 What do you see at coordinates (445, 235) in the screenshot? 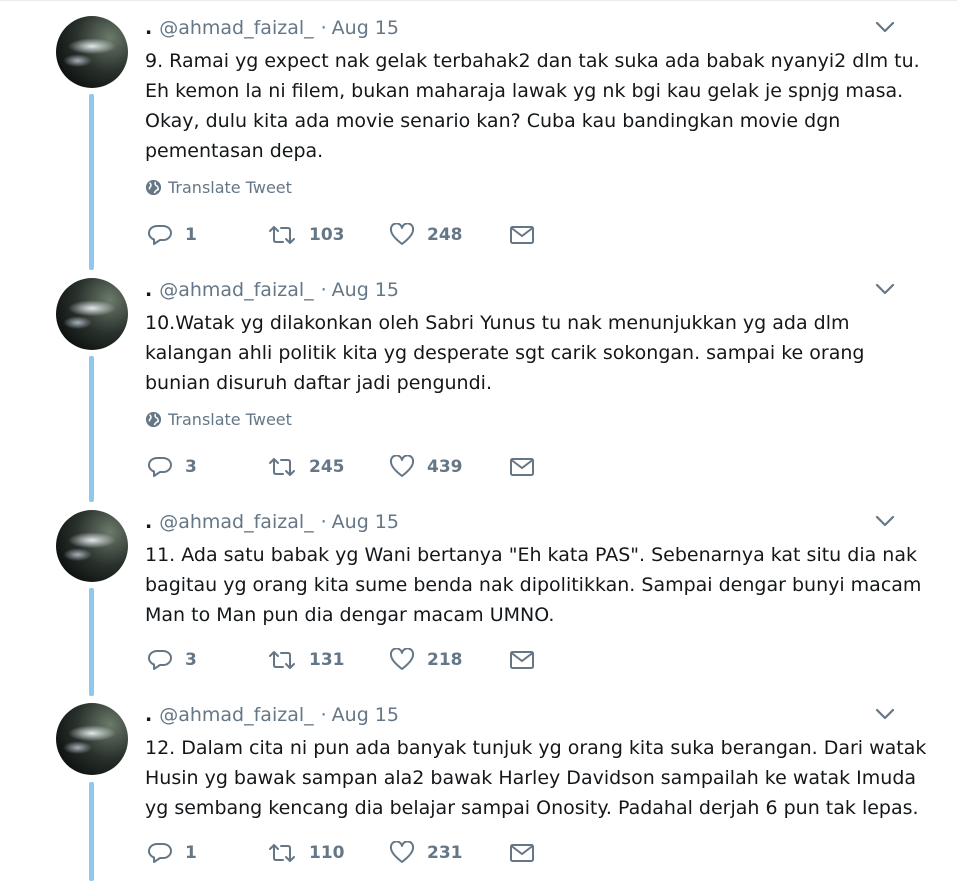
I see `like-count: 248` at bounding box center [445, 235].